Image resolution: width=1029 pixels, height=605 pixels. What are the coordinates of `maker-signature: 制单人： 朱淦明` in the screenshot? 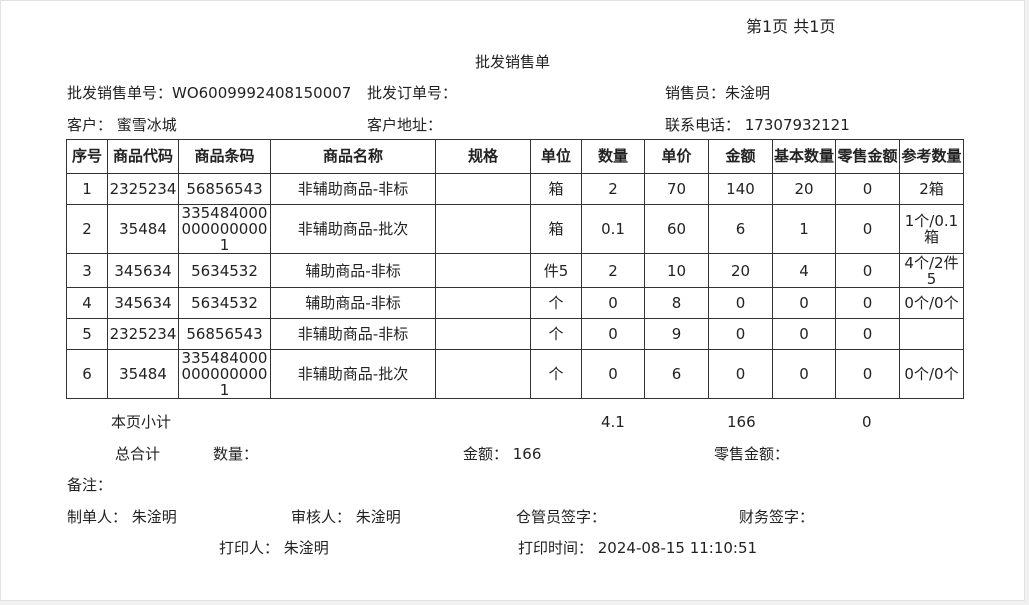 It's located at (122, 517).